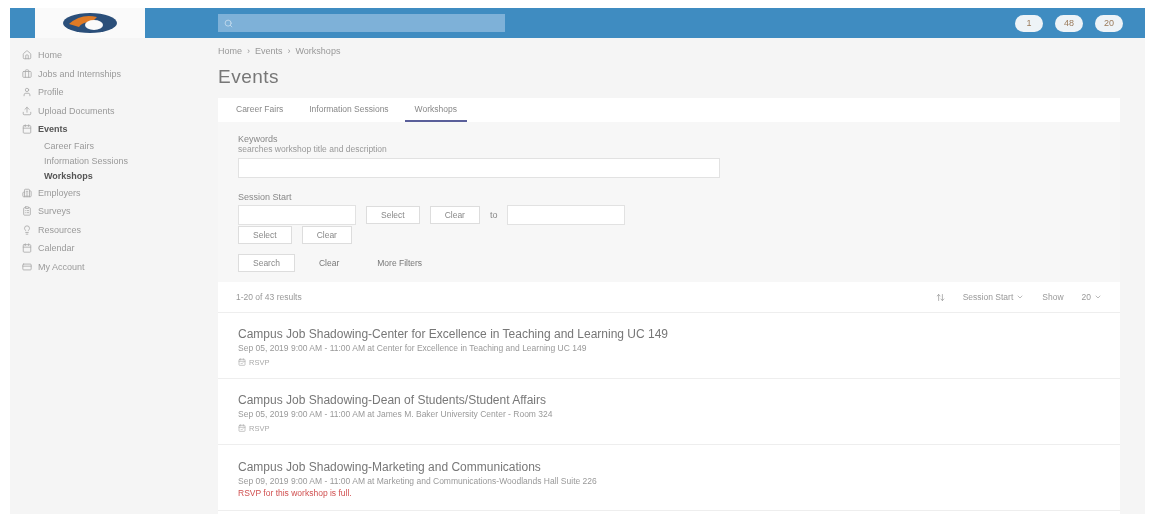 The image size is (1159, 514). What do you see at coordinates (295, 492) in the screenshot?
I see `full-notice: RSVP for this workshop is full.` at bounding box center [295, 492].